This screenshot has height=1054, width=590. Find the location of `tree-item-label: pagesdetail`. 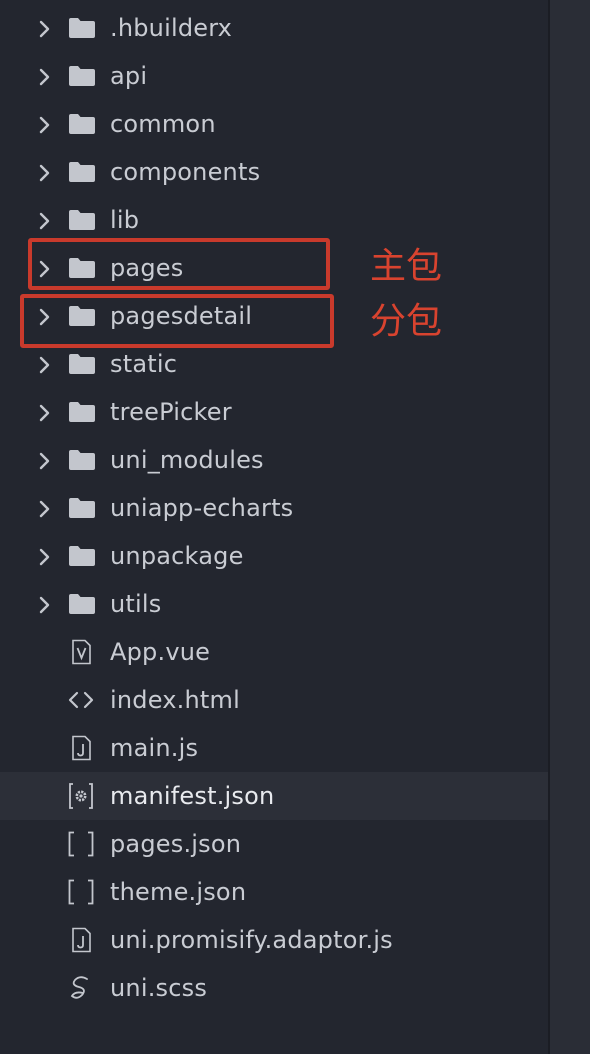

tree-item-label: pagesdetail is located at coordinates (181, 316).